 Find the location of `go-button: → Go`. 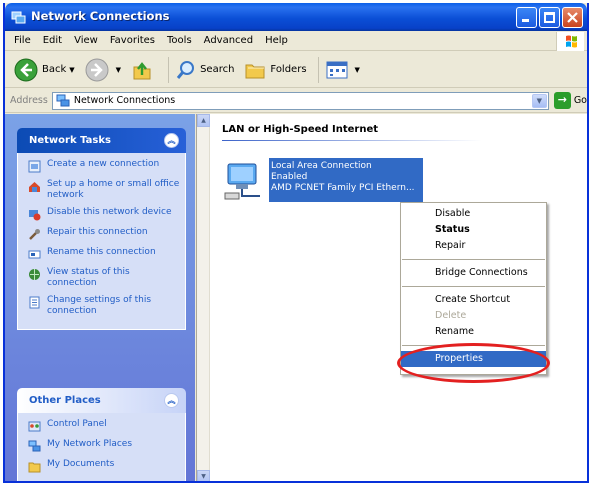

go-button: → Go is located at coordinates (570, 100).